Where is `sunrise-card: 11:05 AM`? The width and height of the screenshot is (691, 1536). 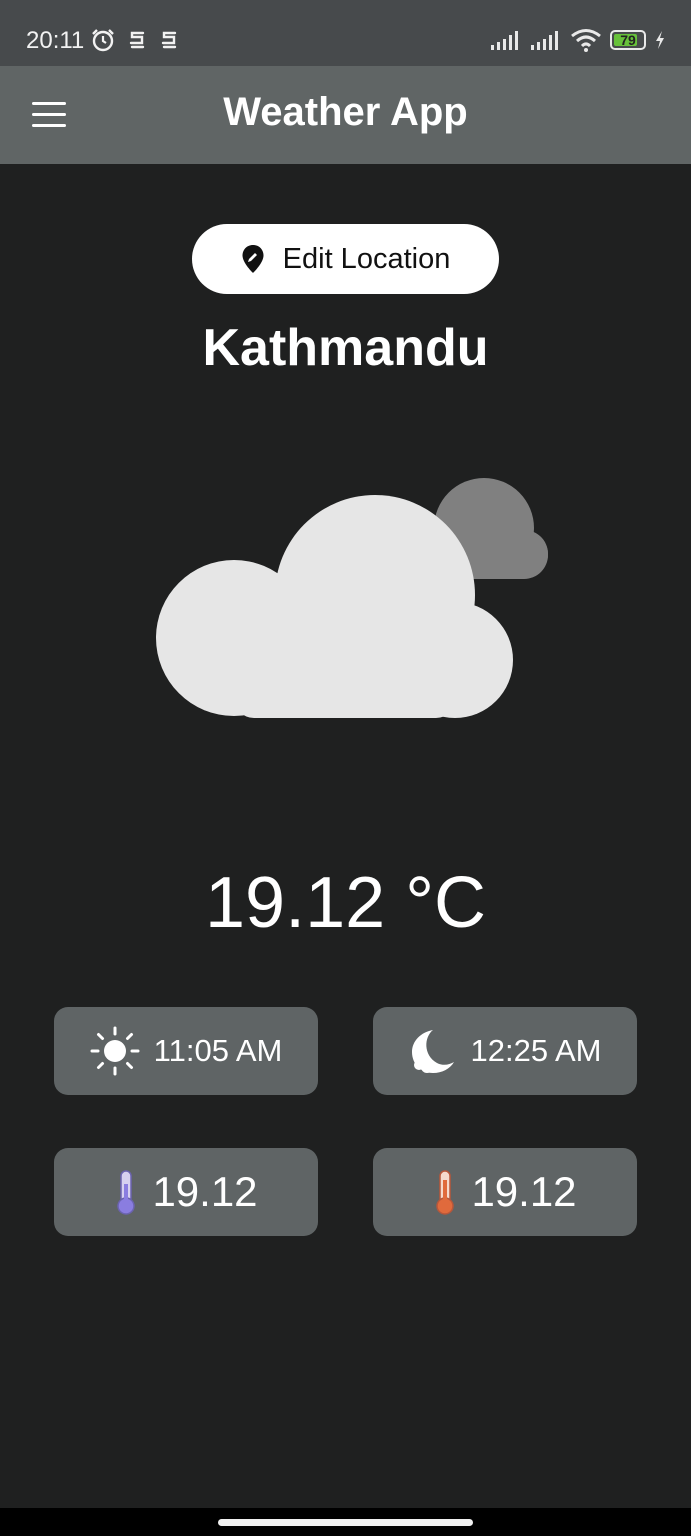 sunrise-card: 11:05 AM is located at coordinates (186, 1051).